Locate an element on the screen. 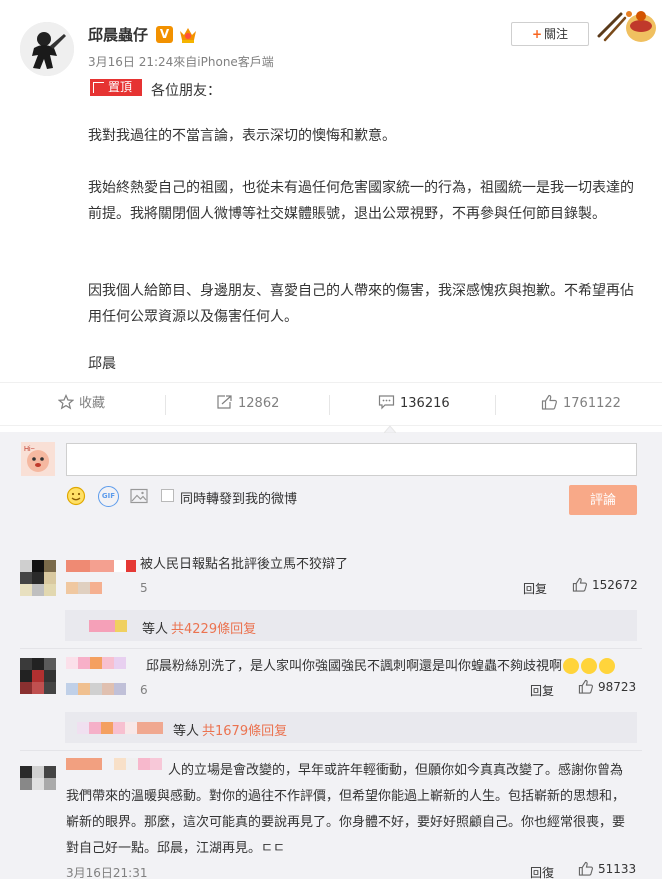 This screenshot has width=662, height=879. repost-button: 12862 is located at coordinates (247, 405).